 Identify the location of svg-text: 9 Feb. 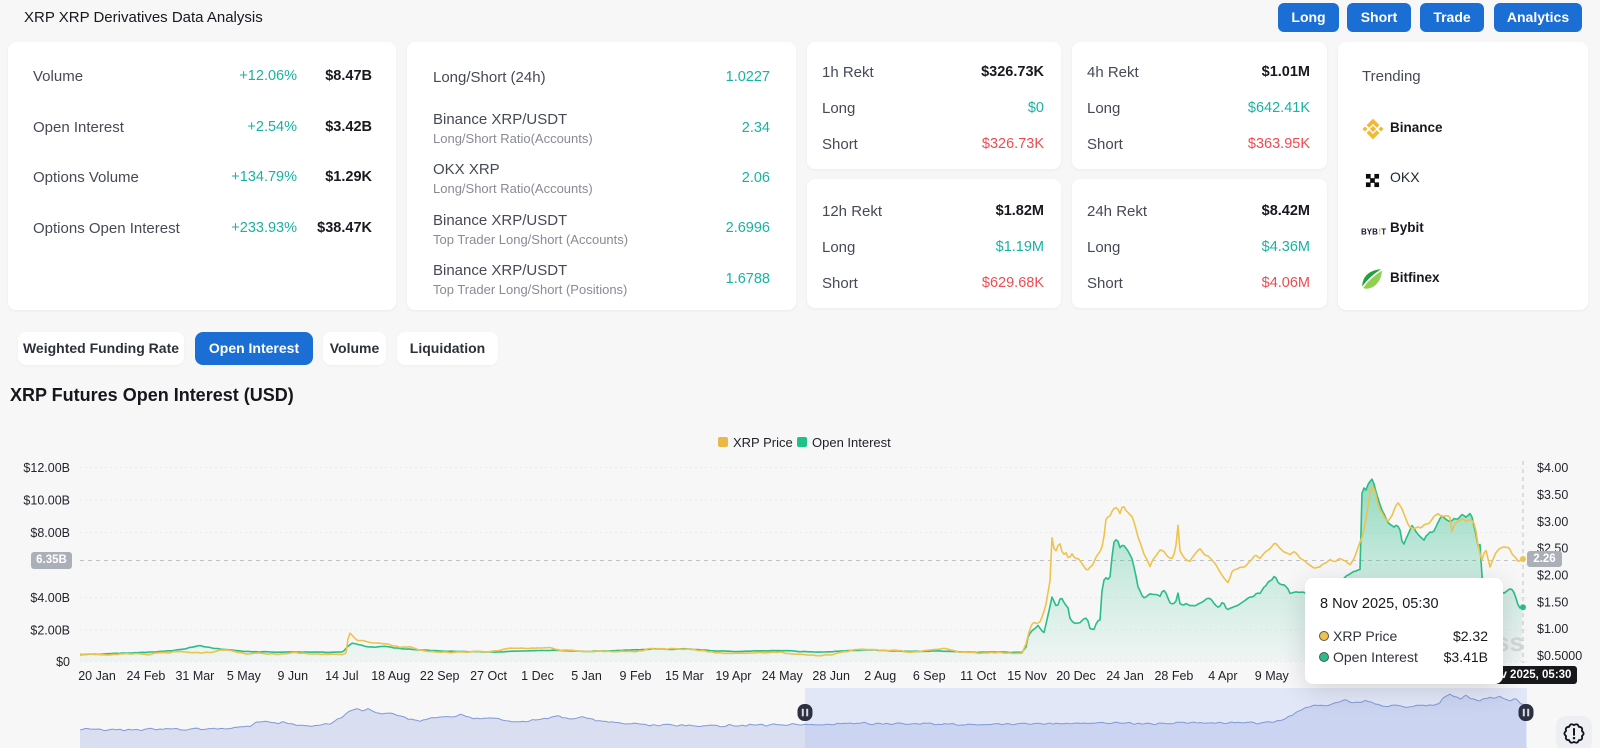
(636, 676).